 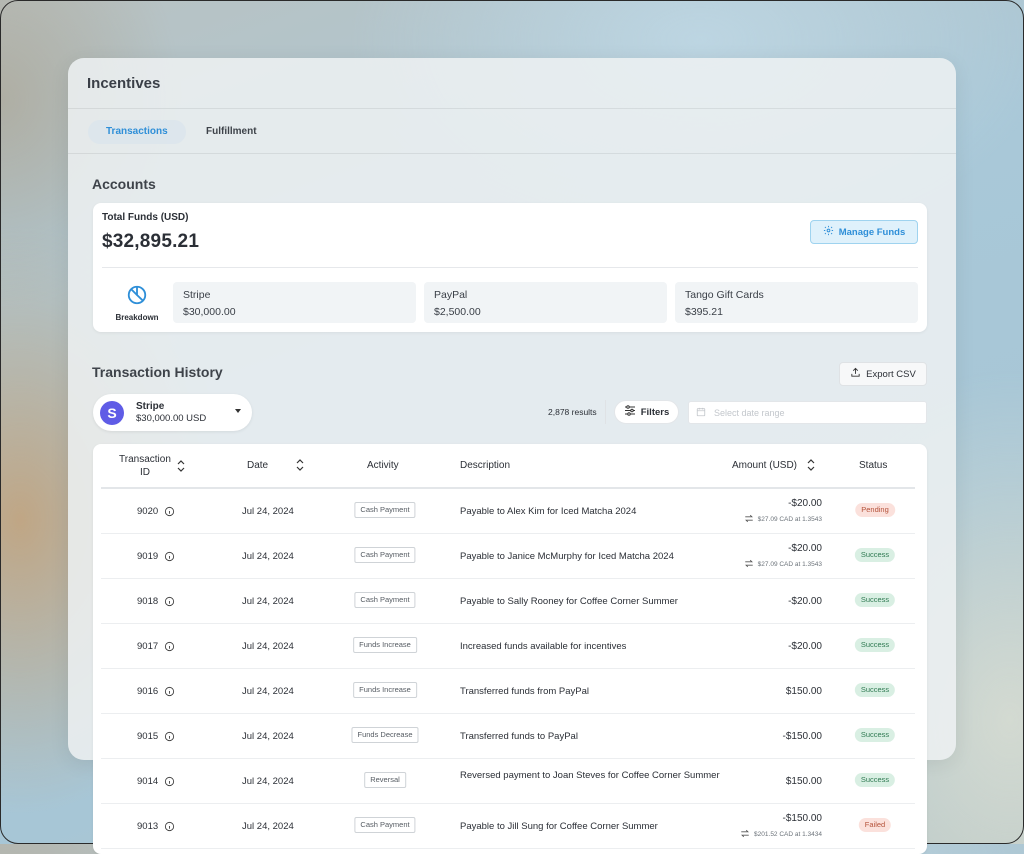 I want to click on account-paypal: PayPal $2,500.00, so click(x=545, y=302).